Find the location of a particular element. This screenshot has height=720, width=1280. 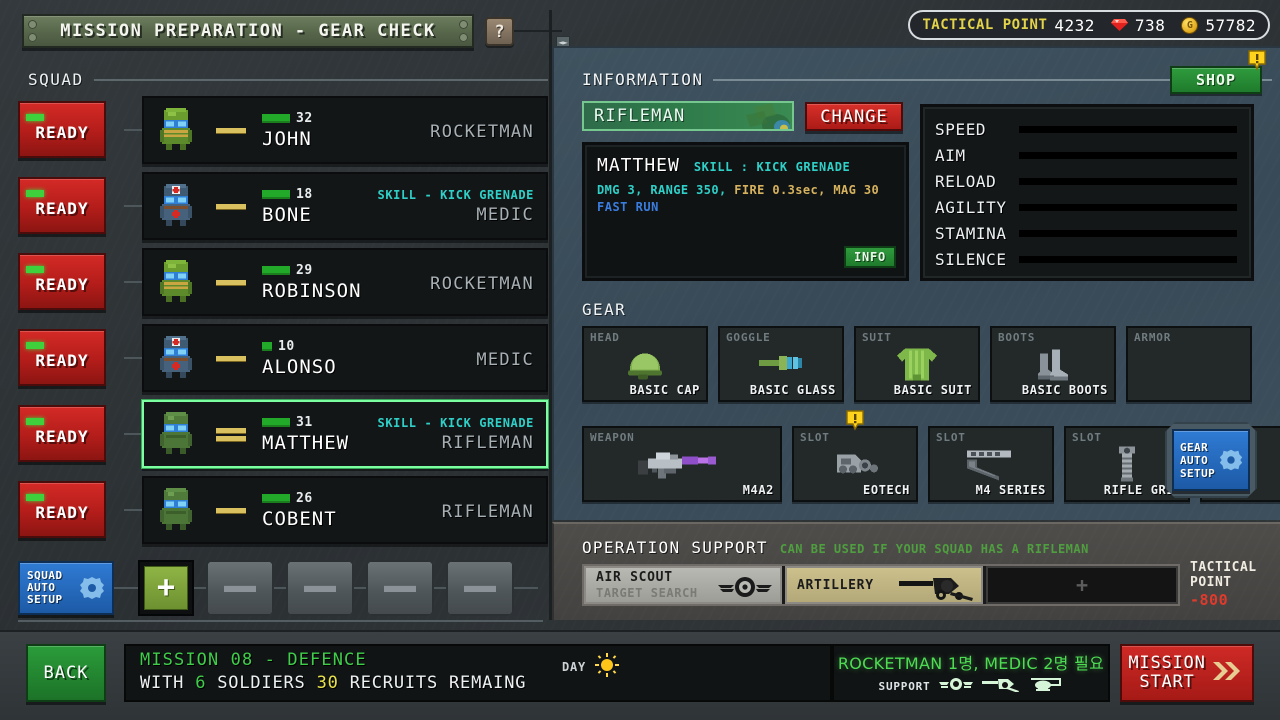

back-button: BACK is located at coordinates (66, 673).